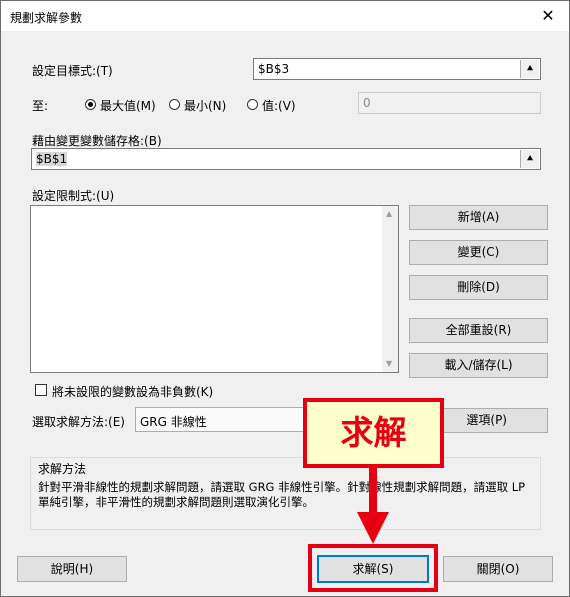 The height and width of the screenshot is (597, 570). I want to click on options-button: 選項(P), so click(494, 420).